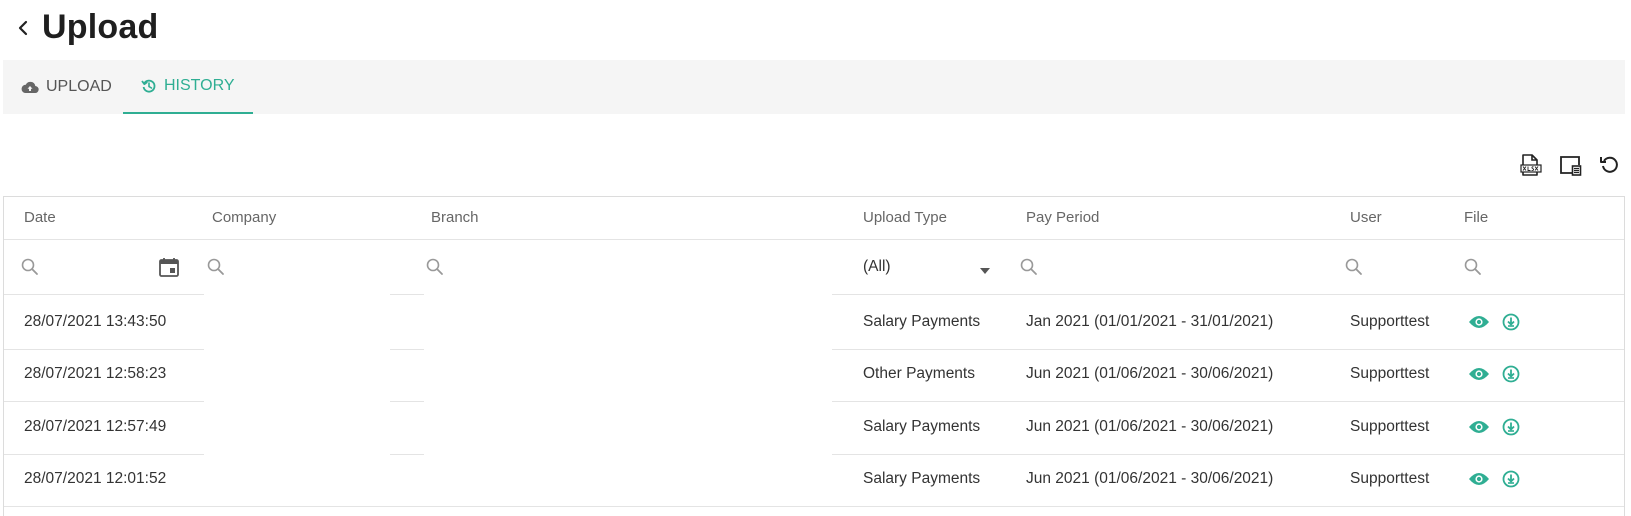 Image resolution: width=1631 pixels, height=516 pixels. I want to click on column-header-file: File, so click(1476, 217).